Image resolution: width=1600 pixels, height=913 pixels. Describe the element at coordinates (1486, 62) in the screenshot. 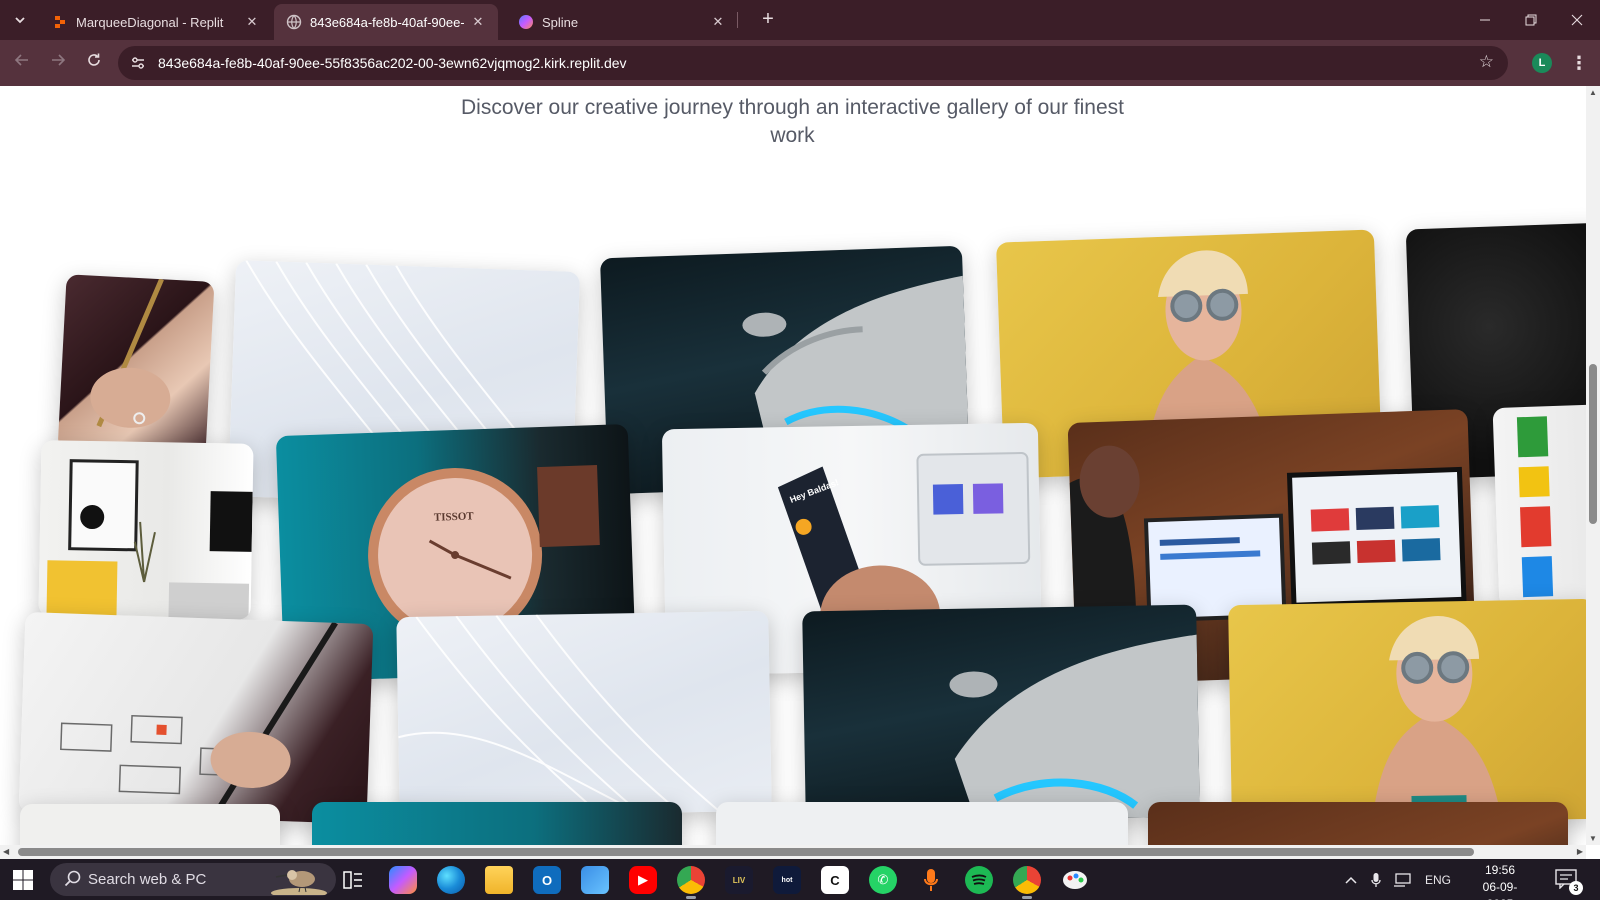

I see `bookmark-star-icon: ☆` at that location.